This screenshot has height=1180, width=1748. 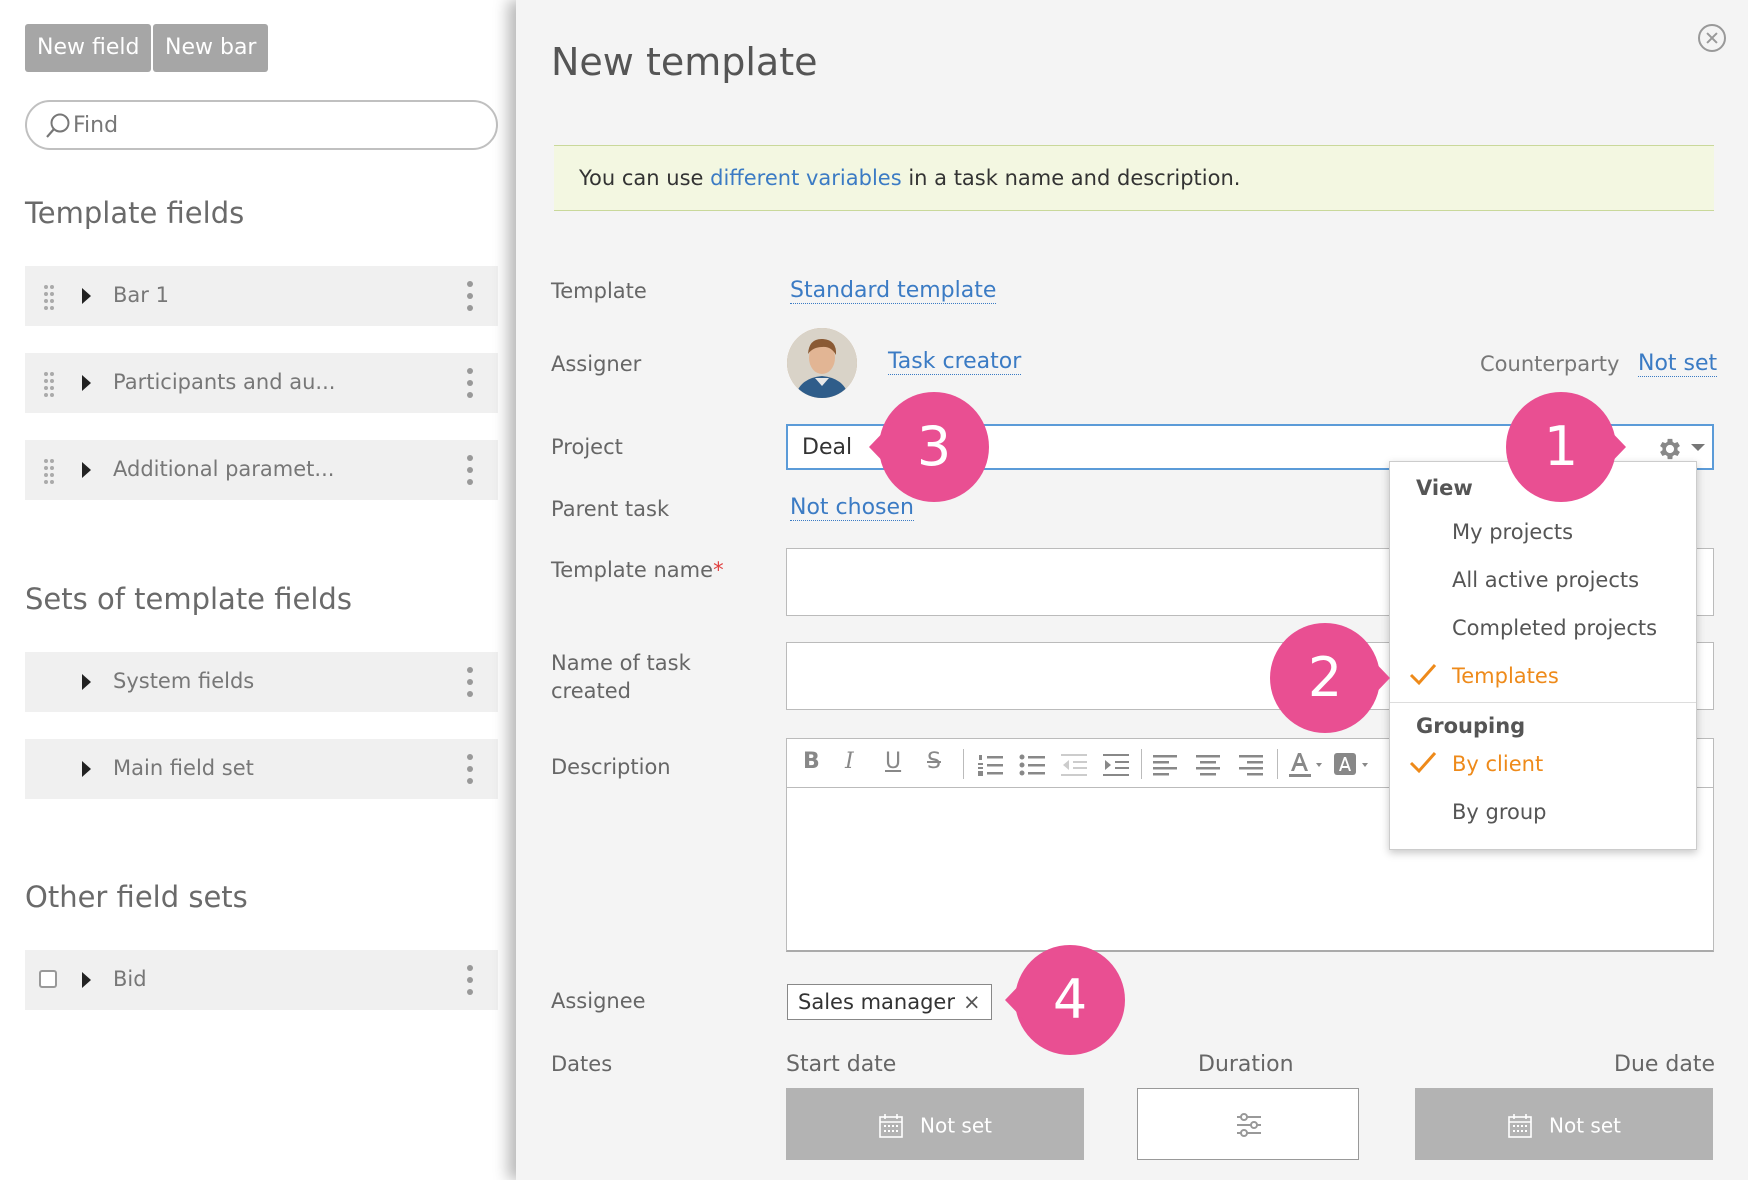 What do you see at coordinates (1071, 178) in the screenshot?
I see `notice-text-post: in a task name and description.` at bounding box center [1071, 178].